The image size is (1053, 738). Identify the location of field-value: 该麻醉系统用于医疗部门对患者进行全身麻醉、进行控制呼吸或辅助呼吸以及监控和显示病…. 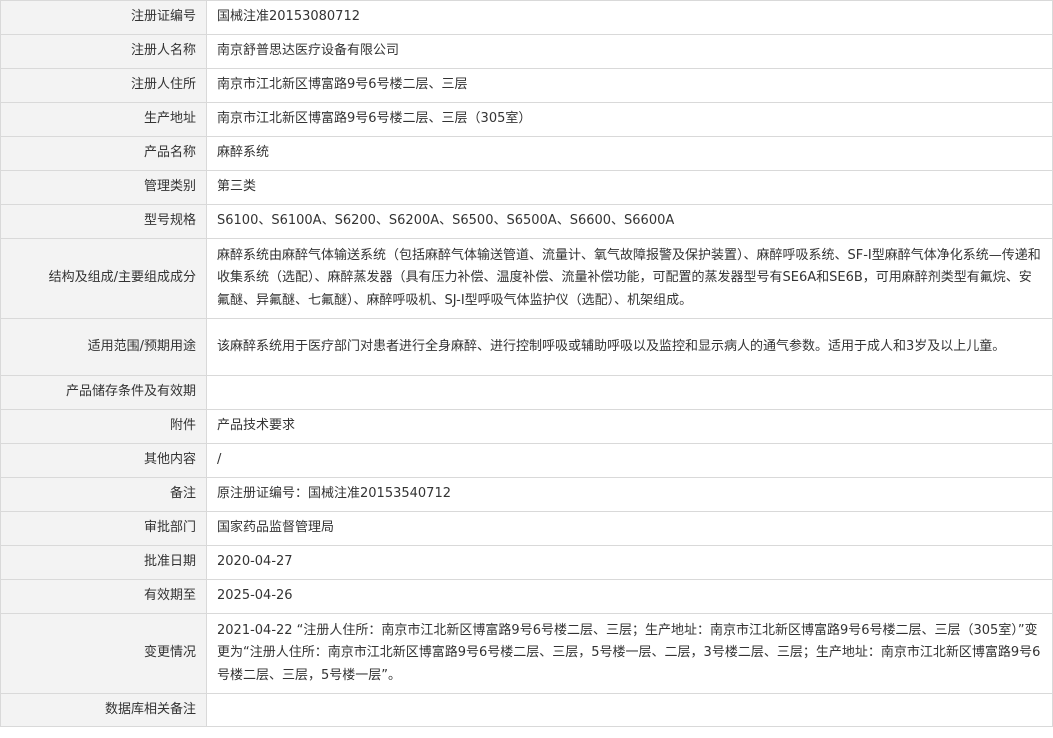
(629, 347).